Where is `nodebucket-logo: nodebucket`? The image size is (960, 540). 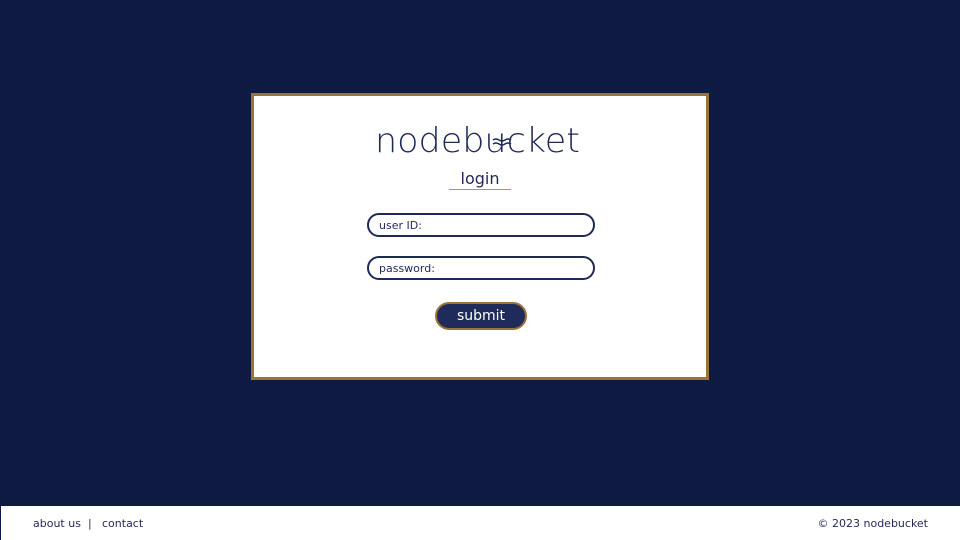 nodebucket-logo: nodebucket is located at coordinates (480, 142).